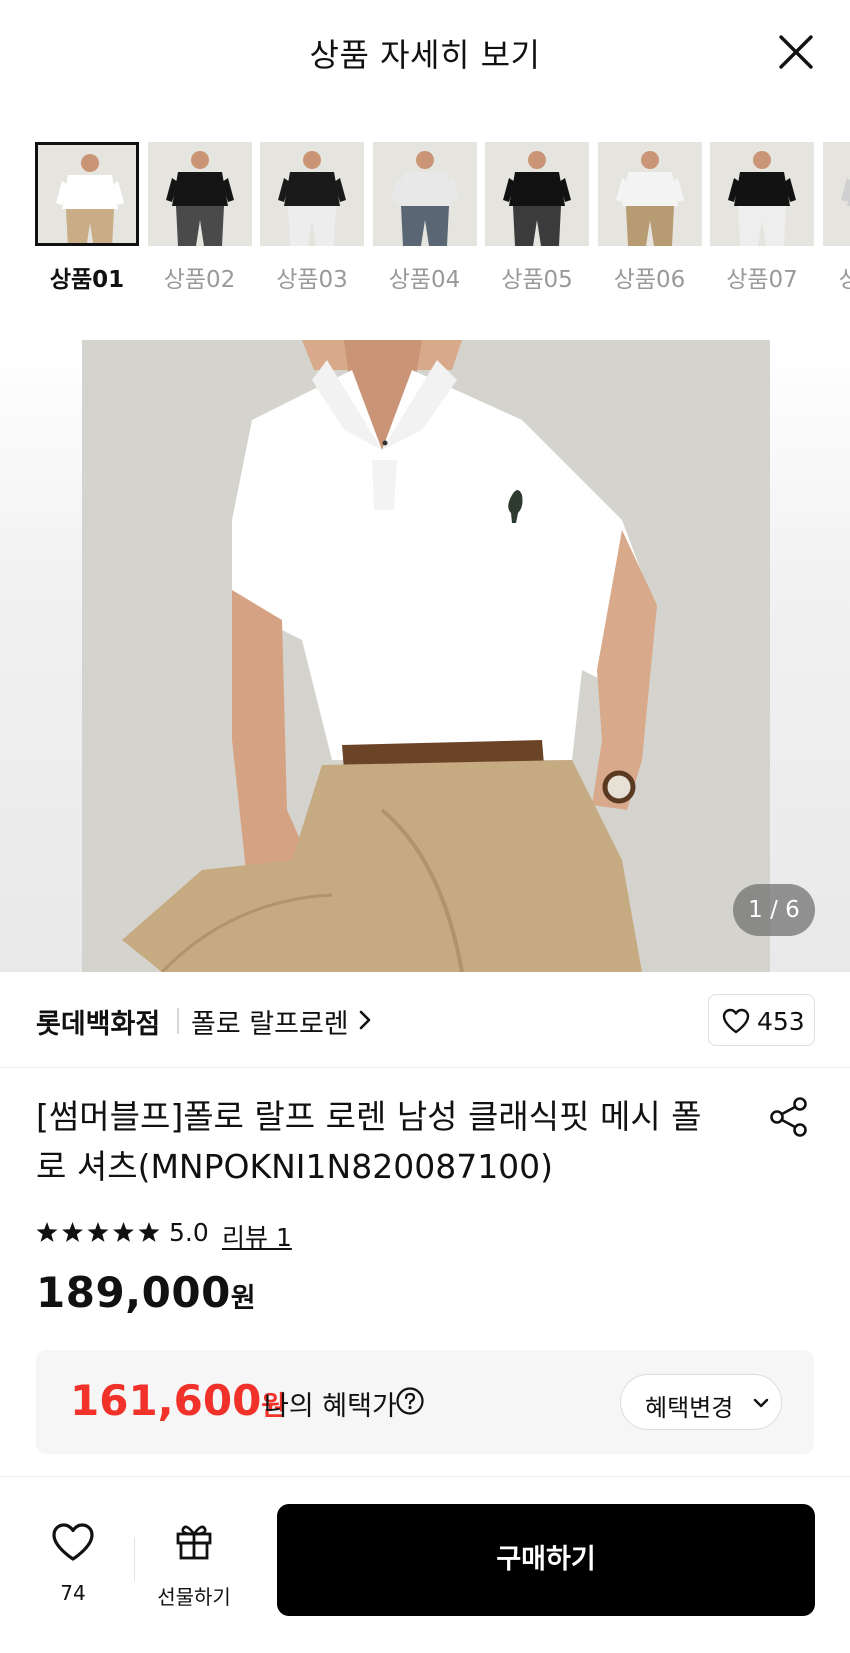  I want to click on gift-icon, so click(194, 1542).